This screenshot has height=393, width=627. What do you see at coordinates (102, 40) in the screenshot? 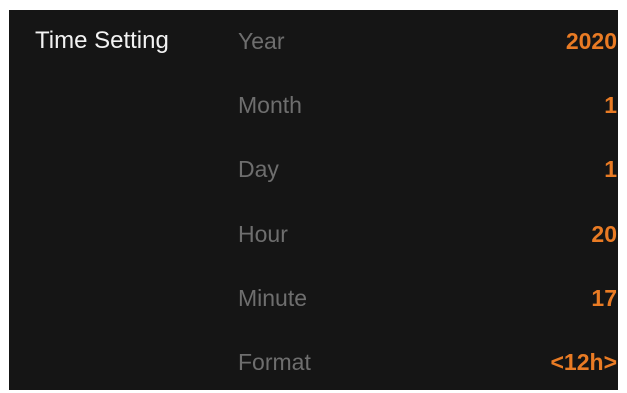
I see `time-setting-title: Time Setting` at bounding box center [102, 40].